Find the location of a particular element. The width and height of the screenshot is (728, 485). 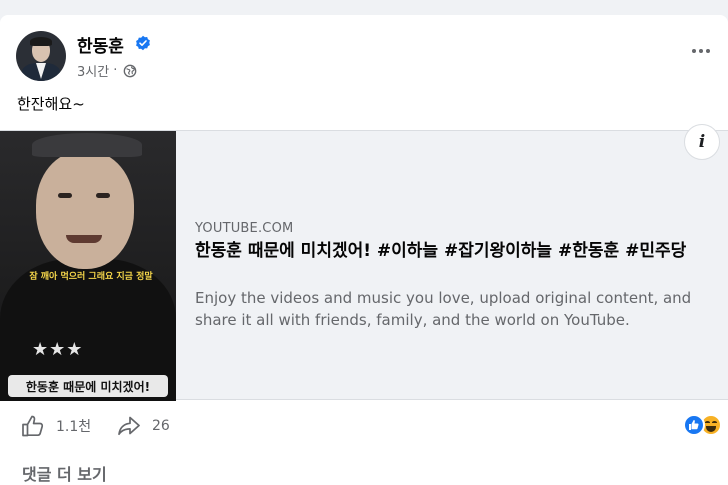

like-reaction-icon is located at coordinates (694, 425).